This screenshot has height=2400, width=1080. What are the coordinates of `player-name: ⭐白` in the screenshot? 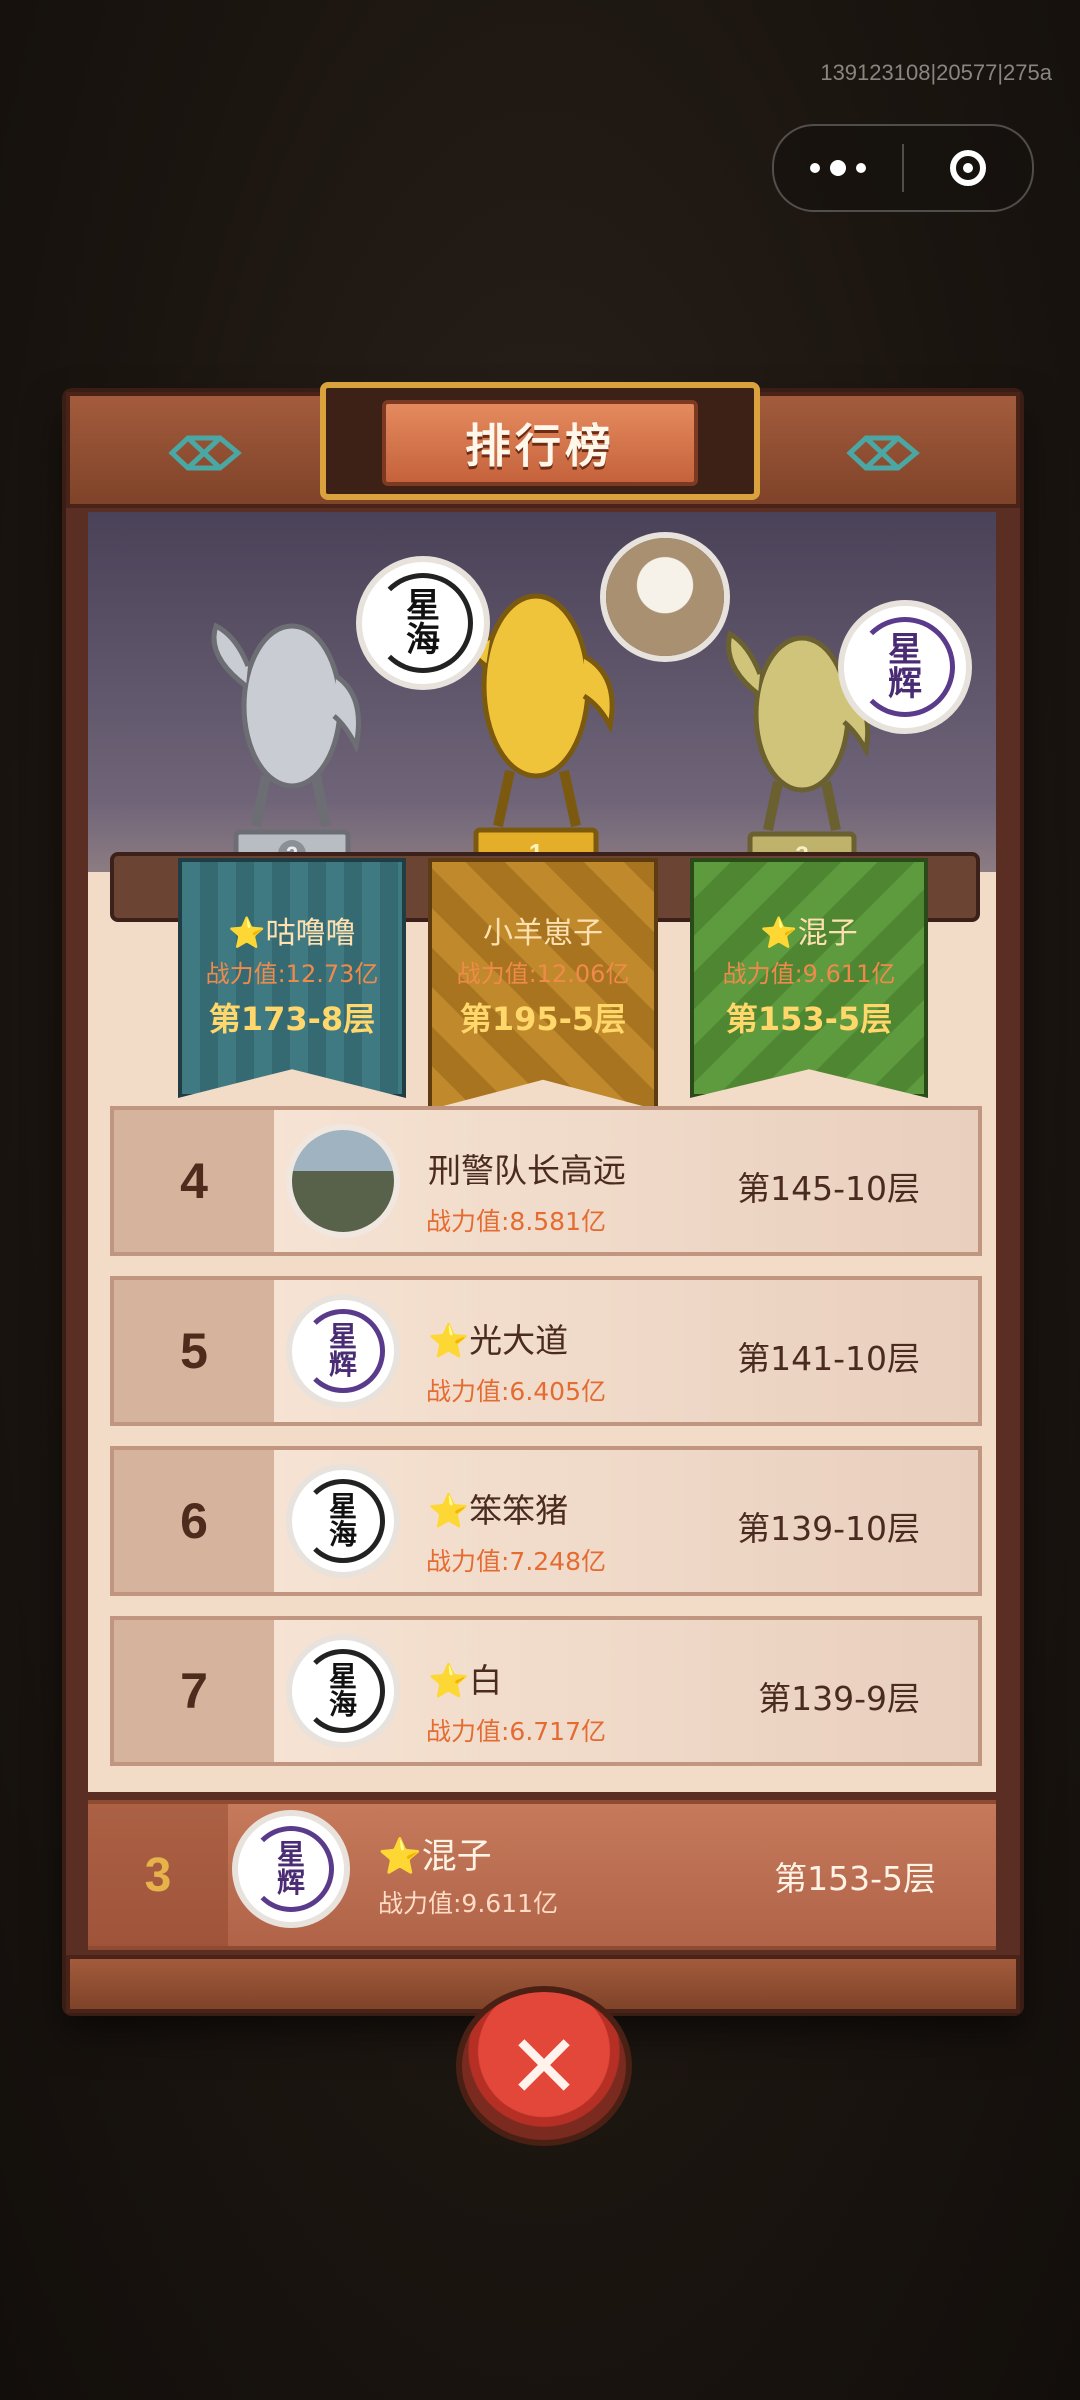 It's located at (465, 1680).